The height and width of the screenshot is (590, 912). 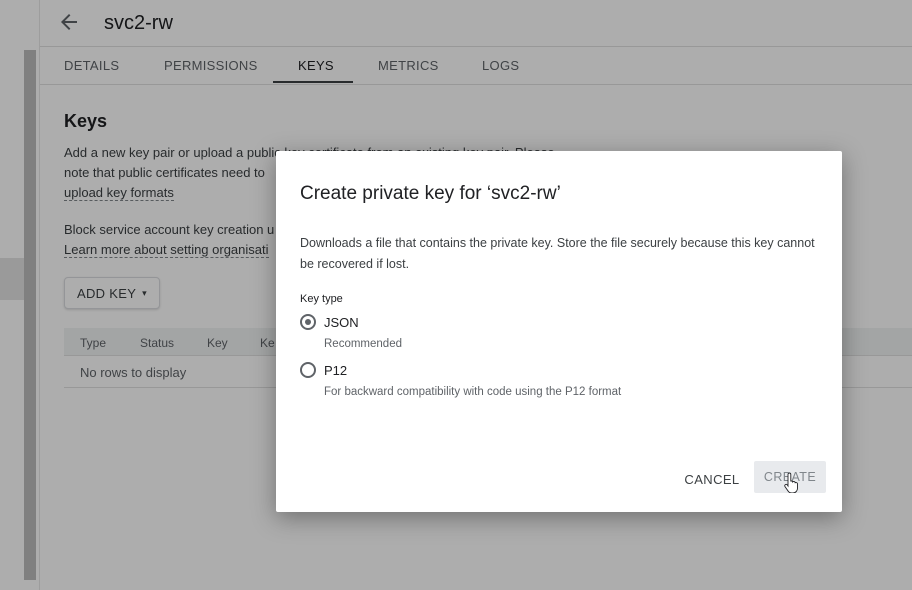 What do you see at coordinates (335, 370) in the screenshot?
I see `p12-option-label: P12` at bounding box center [335, 370].